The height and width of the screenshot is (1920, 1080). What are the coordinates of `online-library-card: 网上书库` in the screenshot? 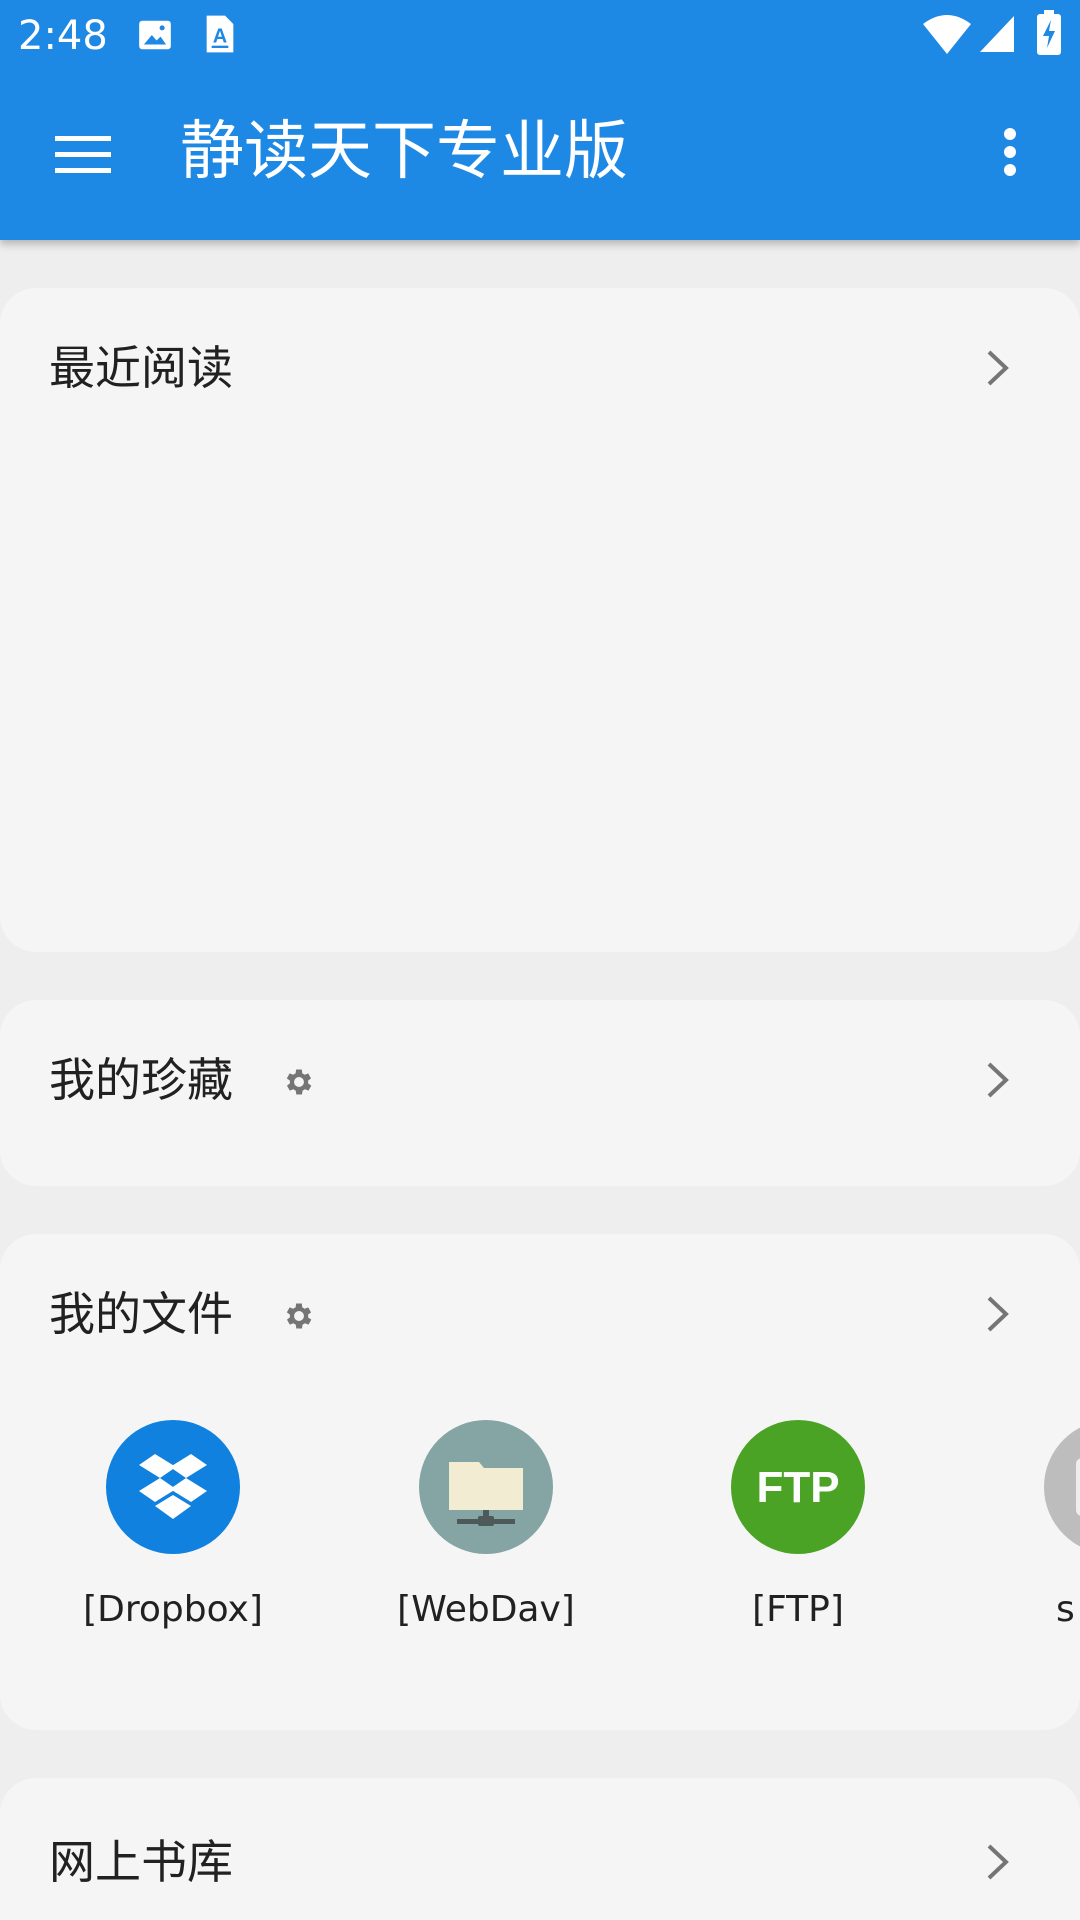 It's located at (540, 1849).